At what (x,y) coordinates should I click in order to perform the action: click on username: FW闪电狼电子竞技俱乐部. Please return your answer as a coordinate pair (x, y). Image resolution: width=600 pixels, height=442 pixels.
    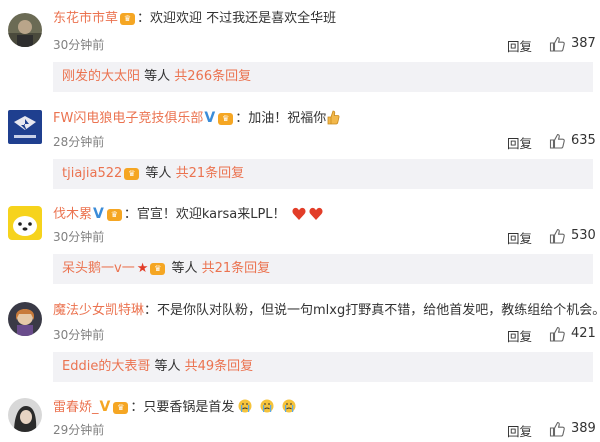
    Looking at the image, I should click on (128, 118).